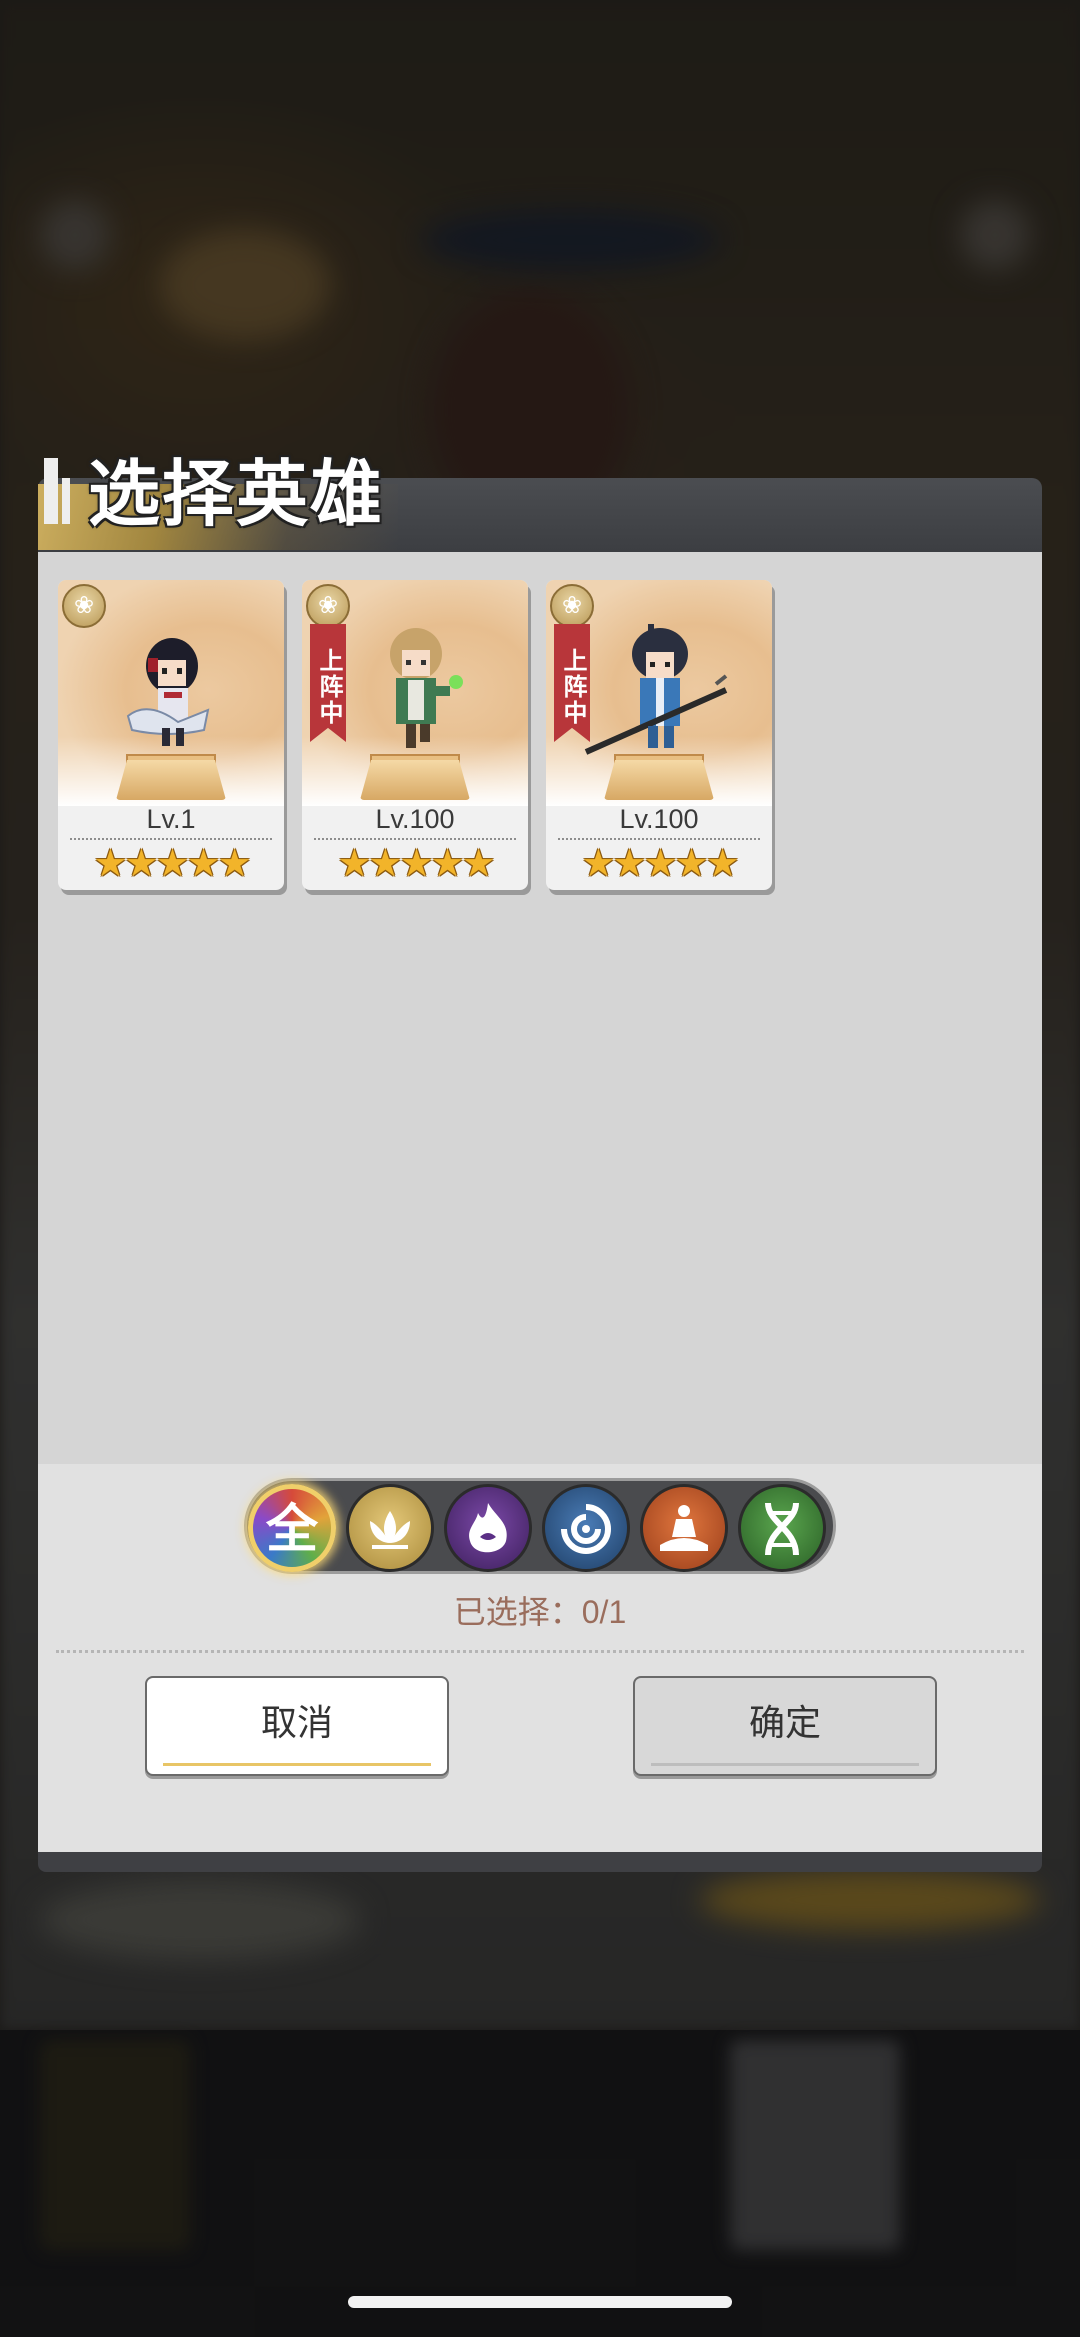 This screenshot has width=1080, height=2337. I want to click on hero-card: ❀ Lv.1 ★★★★★, so click(171, 735).